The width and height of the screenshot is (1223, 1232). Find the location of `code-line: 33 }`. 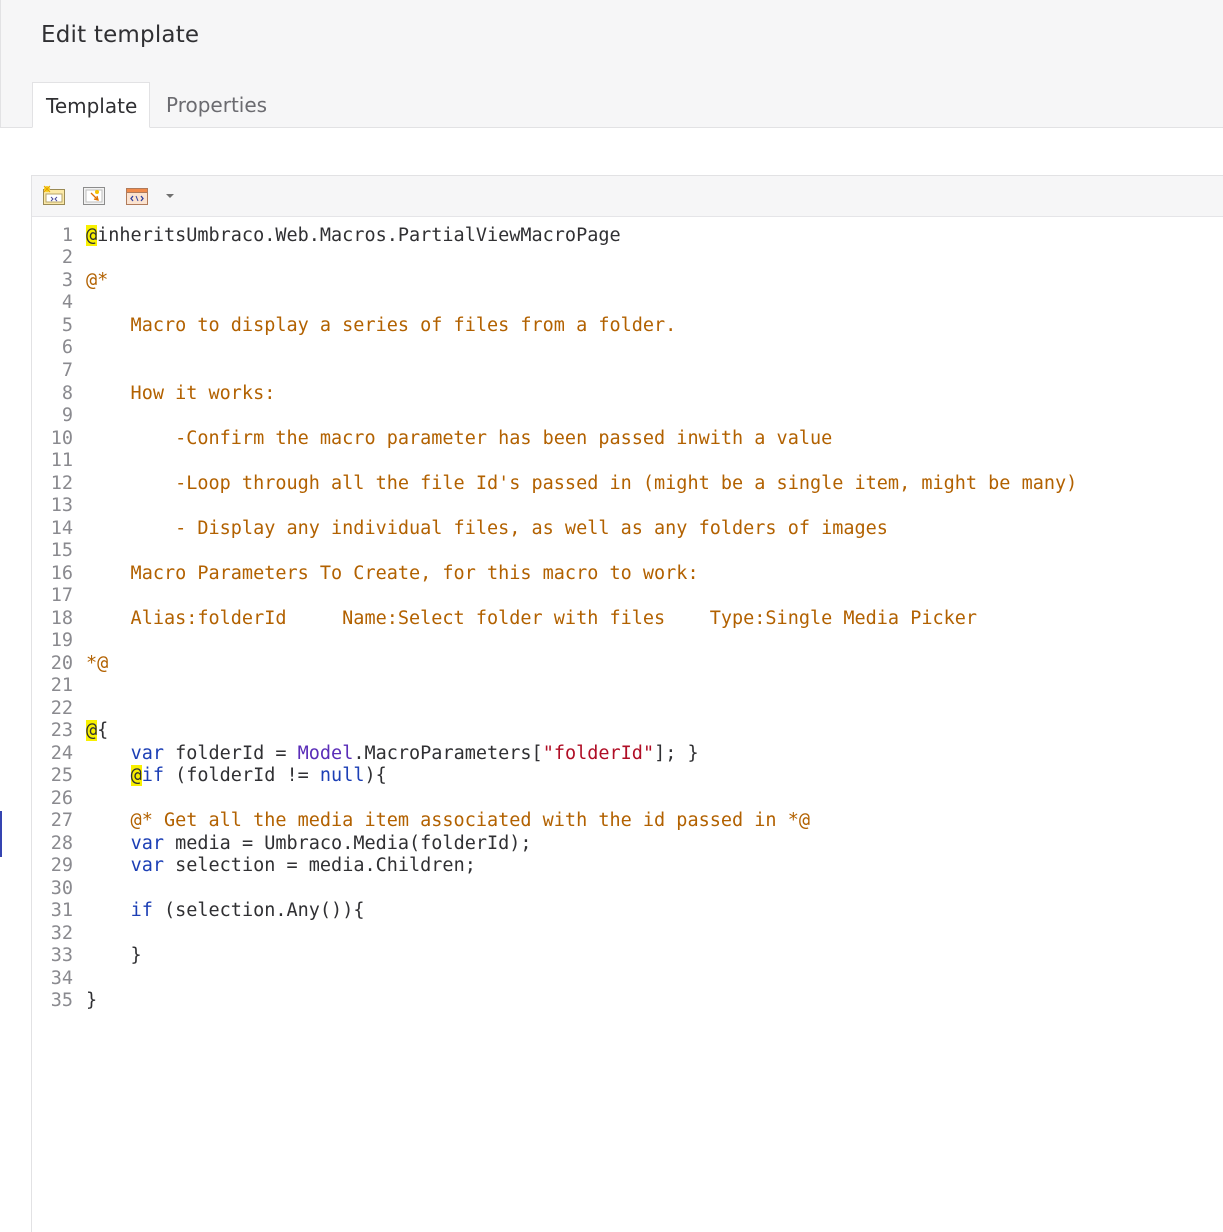

code-line: 33 } is located at coordinates (611, 956).